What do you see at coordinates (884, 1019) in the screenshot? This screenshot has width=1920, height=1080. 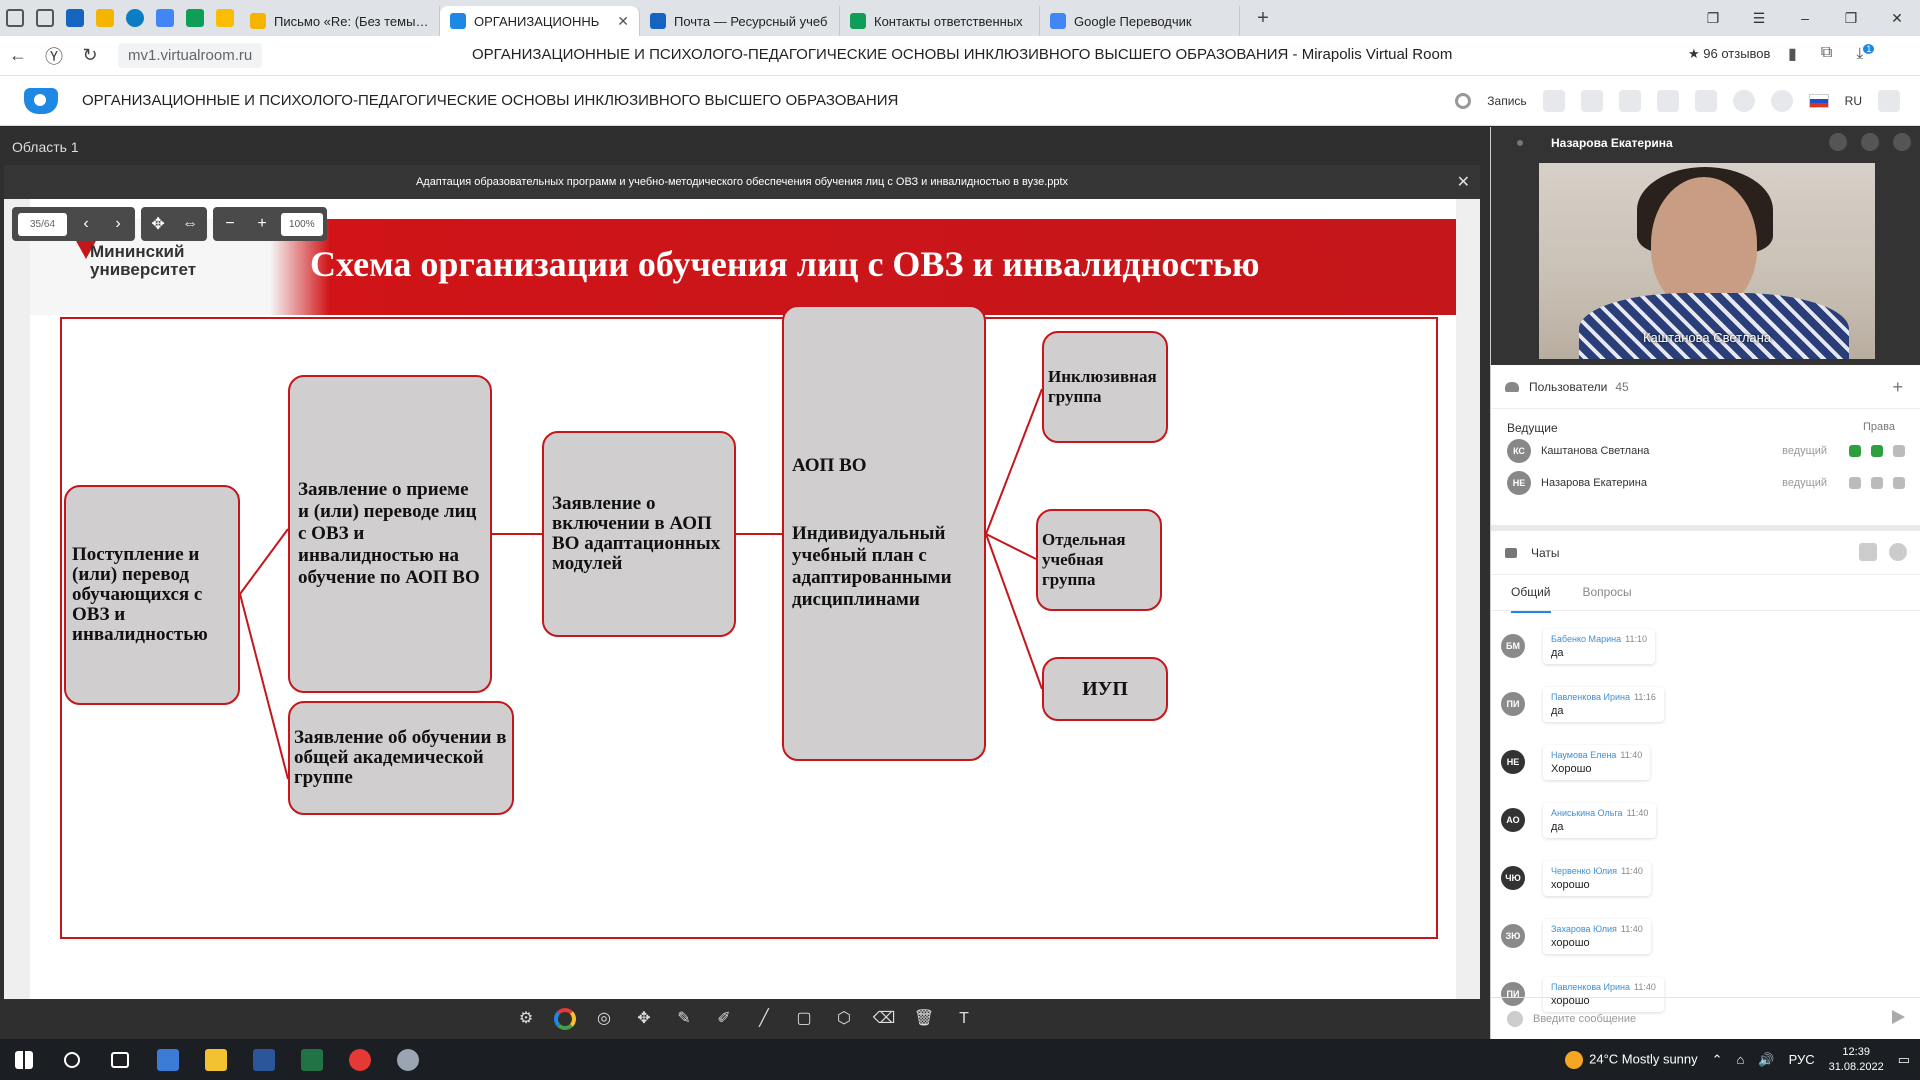 I see `eraser-icon: ⌫` at bounding box center [884, 1019].